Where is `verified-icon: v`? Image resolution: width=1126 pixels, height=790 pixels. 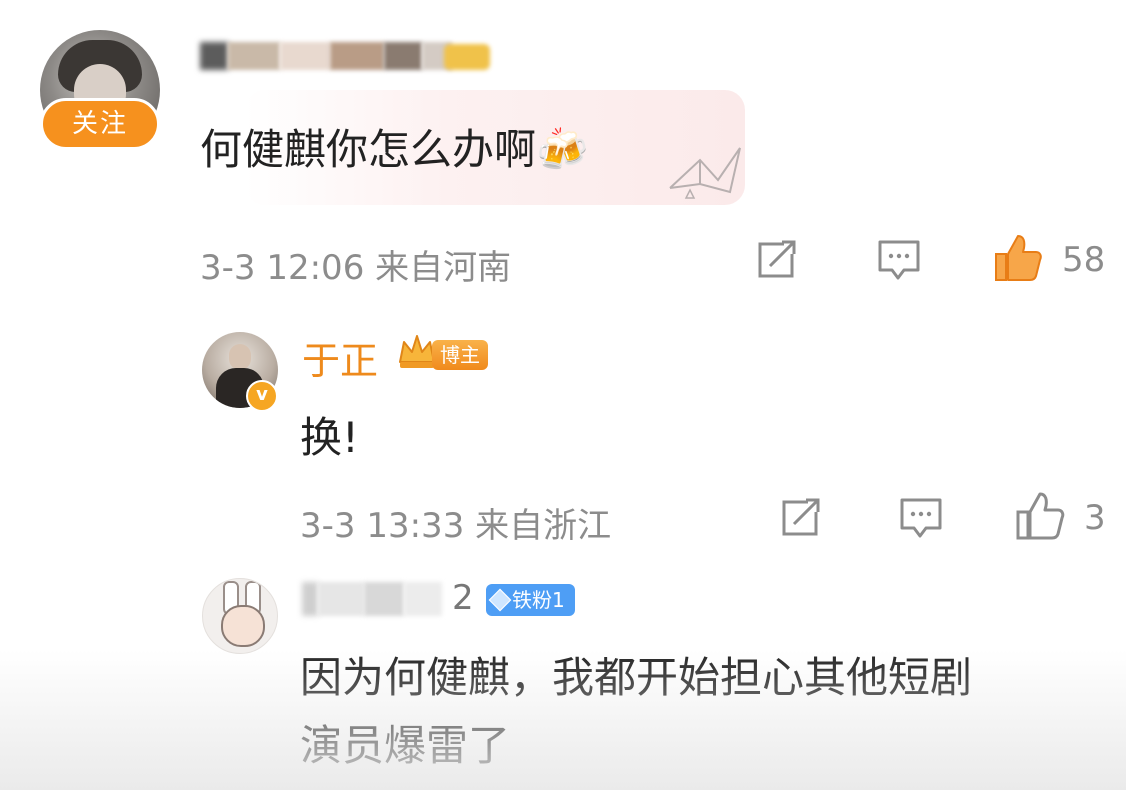
verified-icon: v is located at coordinates (262, 396).